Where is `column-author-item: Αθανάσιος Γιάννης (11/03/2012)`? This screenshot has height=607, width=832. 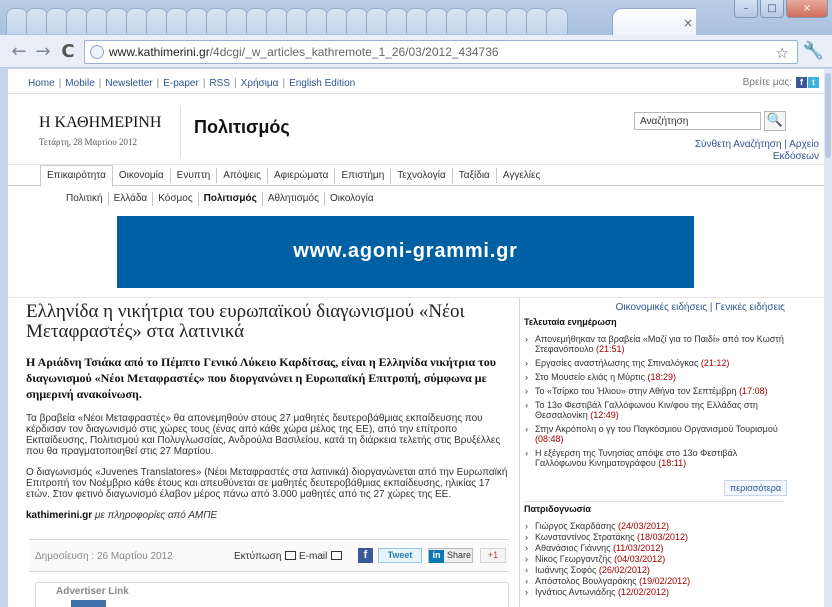 column-author-item: Αθανάσιος Γιάννης (11/03/2012) is located at coordinates (655, 548).